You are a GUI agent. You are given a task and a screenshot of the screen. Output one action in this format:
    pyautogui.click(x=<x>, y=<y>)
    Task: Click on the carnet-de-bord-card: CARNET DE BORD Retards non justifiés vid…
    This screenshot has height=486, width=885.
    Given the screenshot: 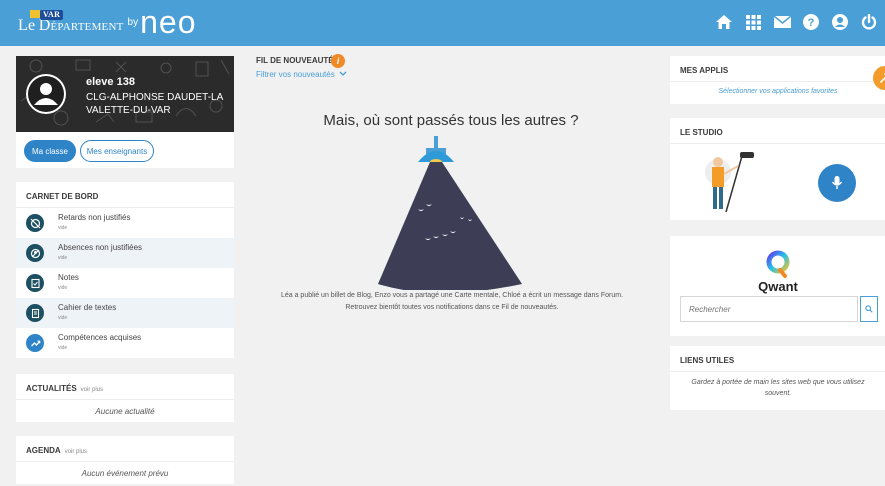 What is the action you would take?
    pyautogui.click(x=125, y=270)
    